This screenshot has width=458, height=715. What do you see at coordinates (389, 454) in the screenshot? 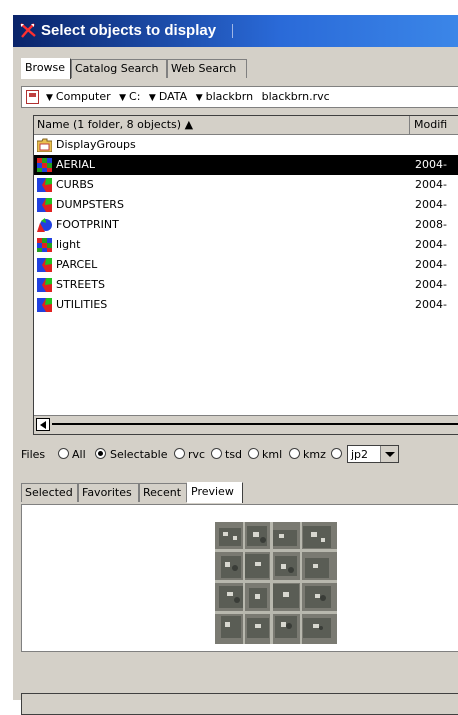
I see `chevron-down-icon` at bounding box center [389, 454].